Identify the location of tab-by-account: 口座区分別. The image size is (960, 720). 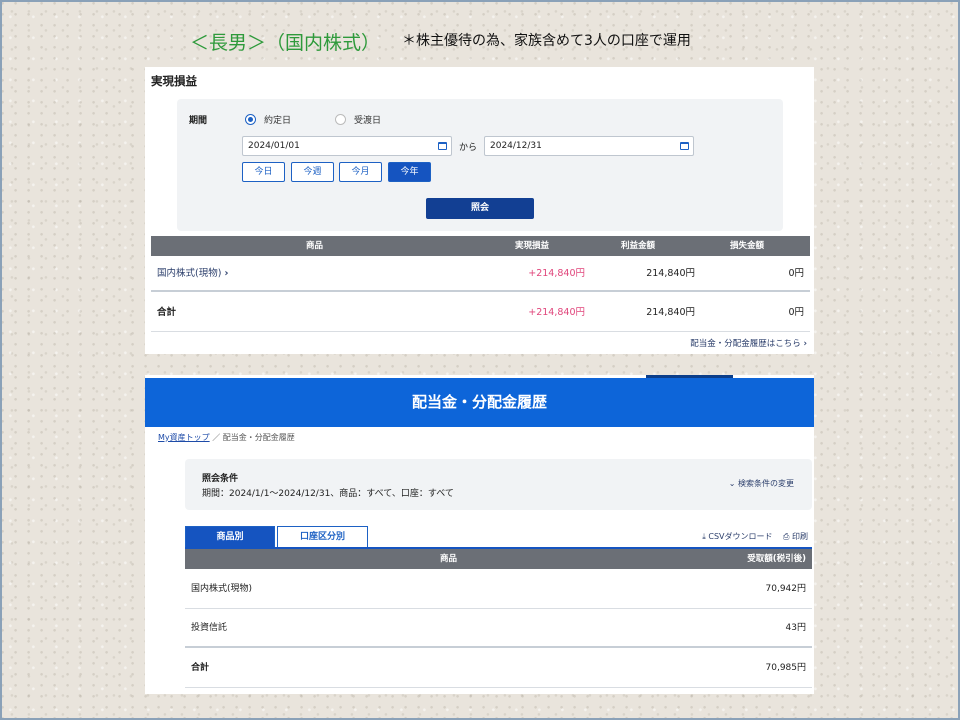
(322, 537).